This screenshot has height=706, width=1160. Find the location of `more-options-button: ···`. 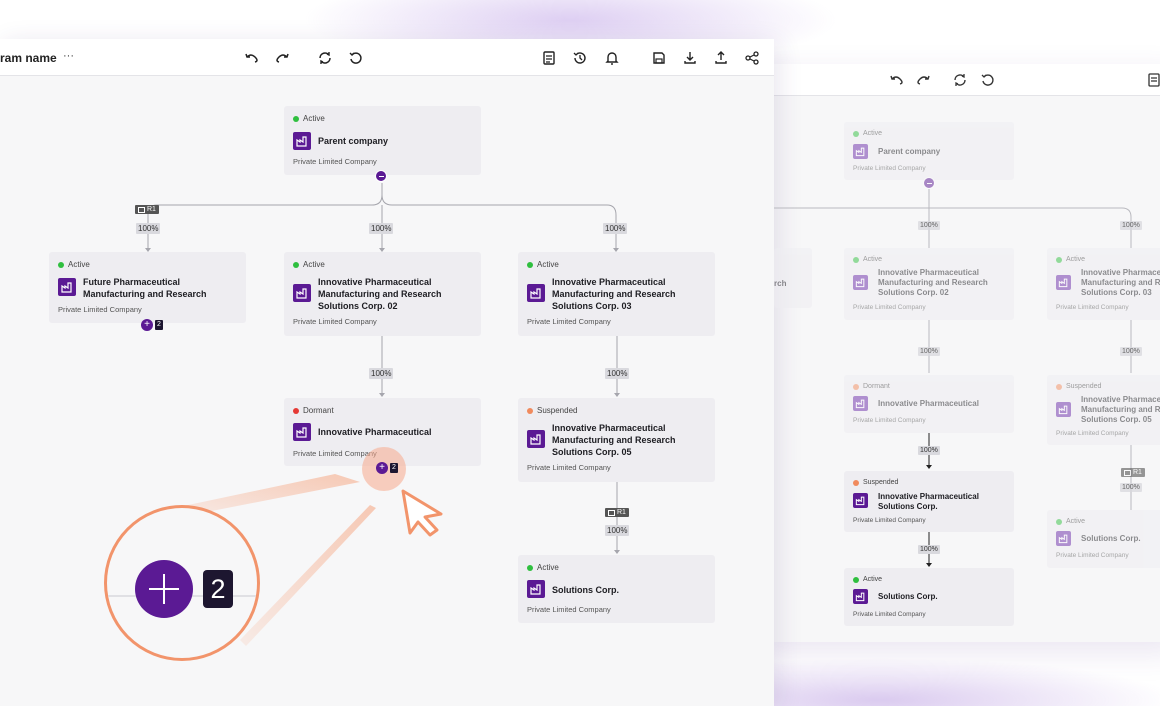

more-options-button: ··· is located at coordinates (68, 56).